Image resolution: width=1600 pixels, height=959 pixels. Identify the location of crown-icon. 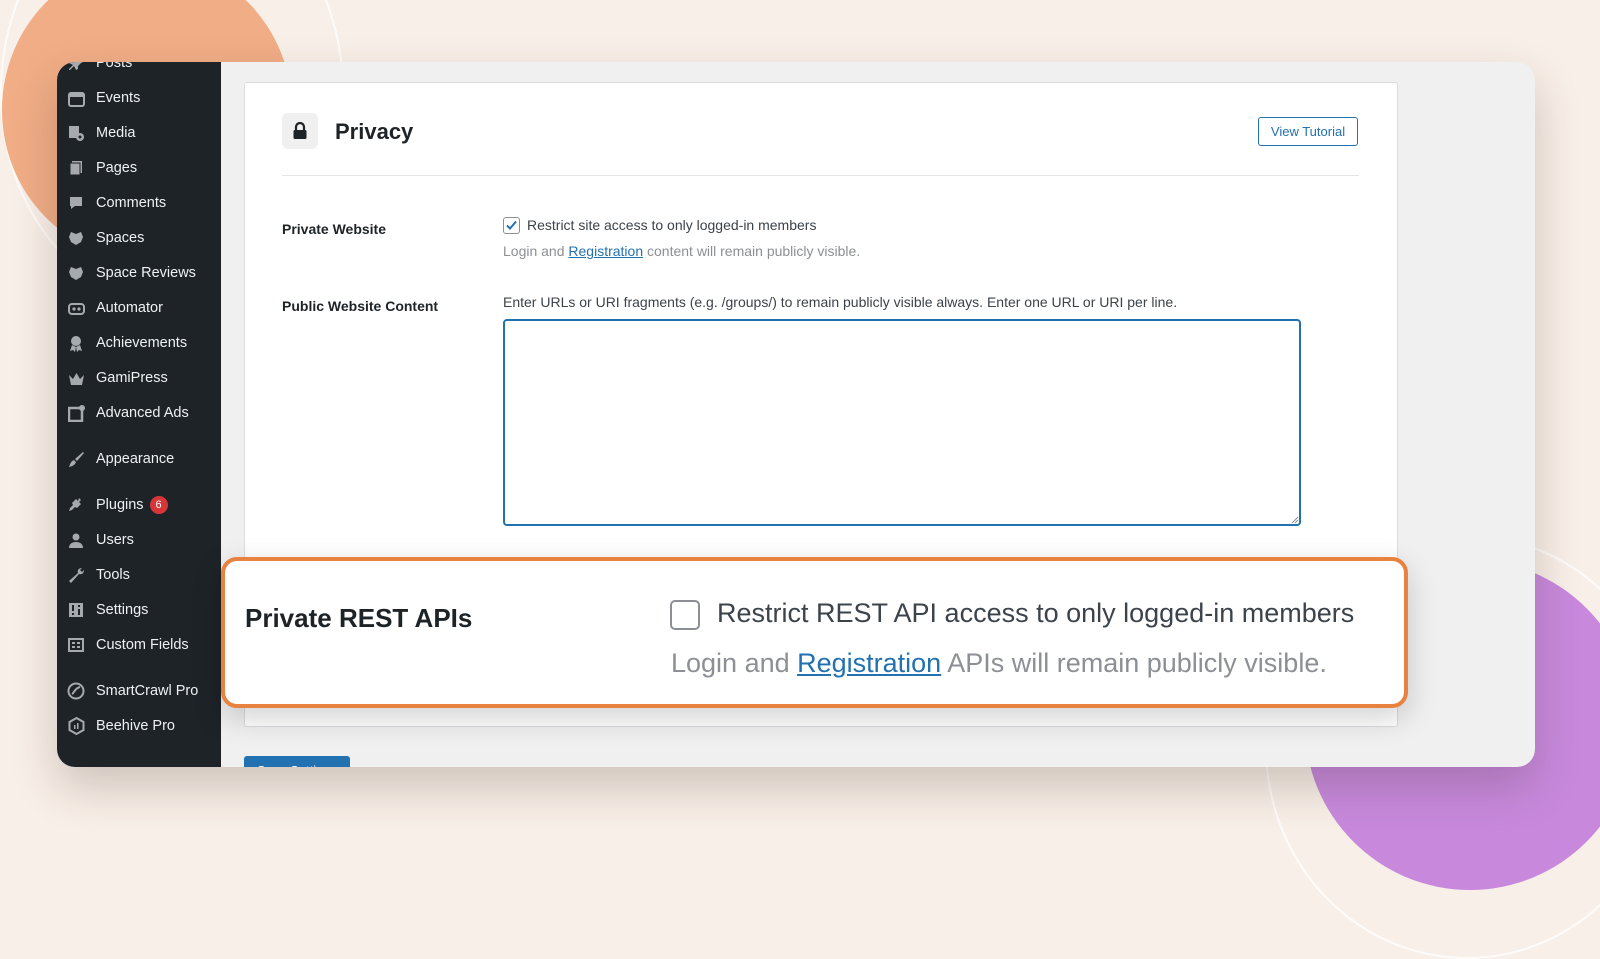
(76, 378).